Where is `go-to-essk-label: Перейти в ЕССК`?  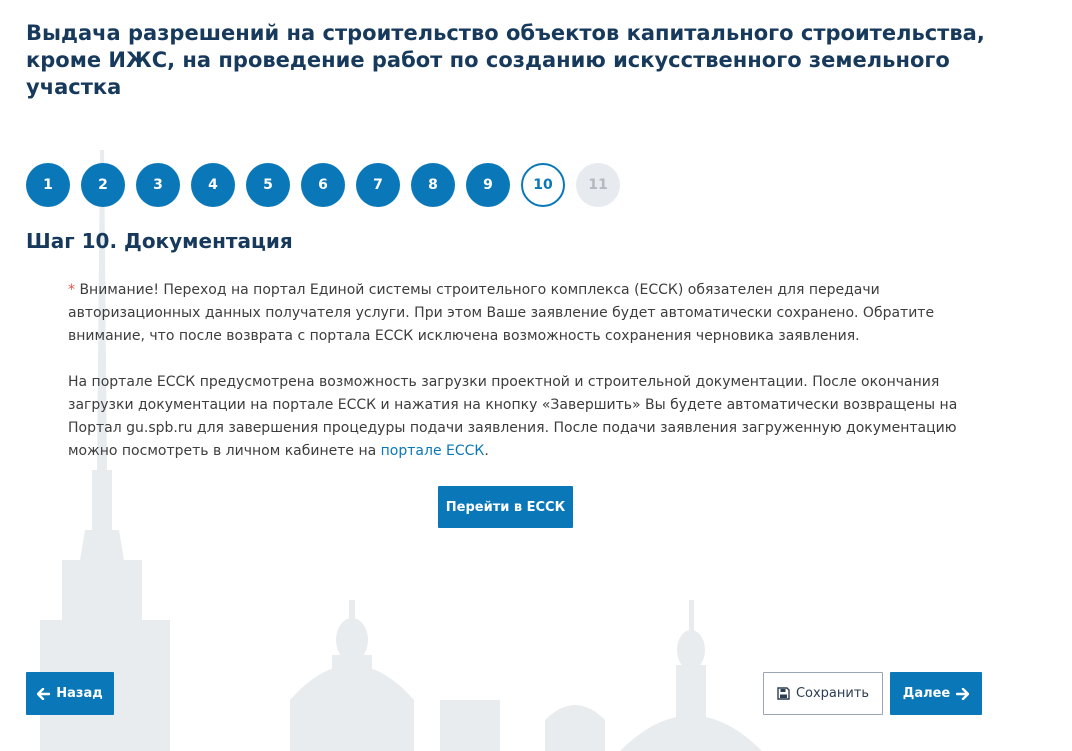
go-to-essk-label: Перейти в ЕССК is located at coordinates (505, 507).